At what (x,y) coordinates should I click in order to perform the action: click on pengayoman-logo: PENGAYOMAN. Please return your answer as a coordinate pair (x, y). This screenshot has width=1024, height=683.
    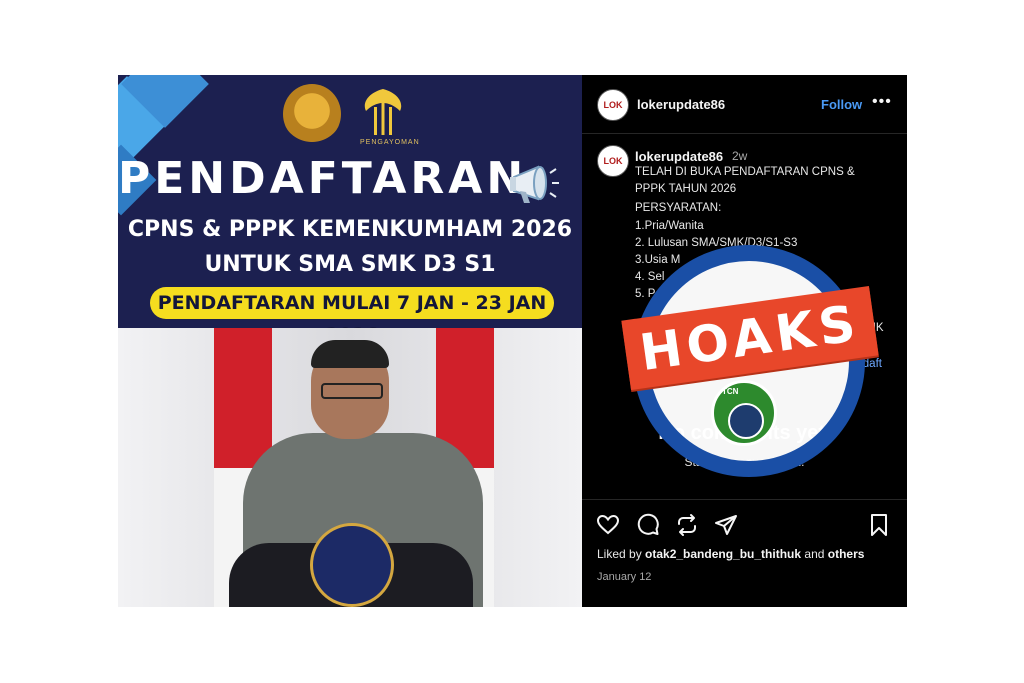
    Looking at the image, I should click on (386, 115).